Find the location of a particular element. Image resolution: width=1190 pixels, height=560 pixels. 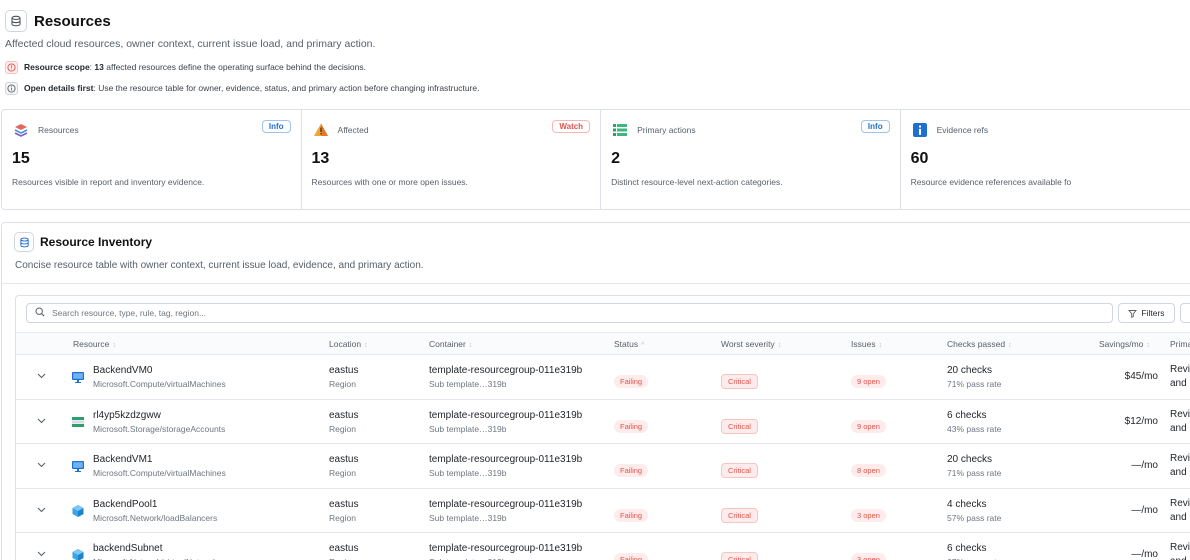

column-header-worst-severity: Worst severity ↕ is located at coordinates (751, 344).